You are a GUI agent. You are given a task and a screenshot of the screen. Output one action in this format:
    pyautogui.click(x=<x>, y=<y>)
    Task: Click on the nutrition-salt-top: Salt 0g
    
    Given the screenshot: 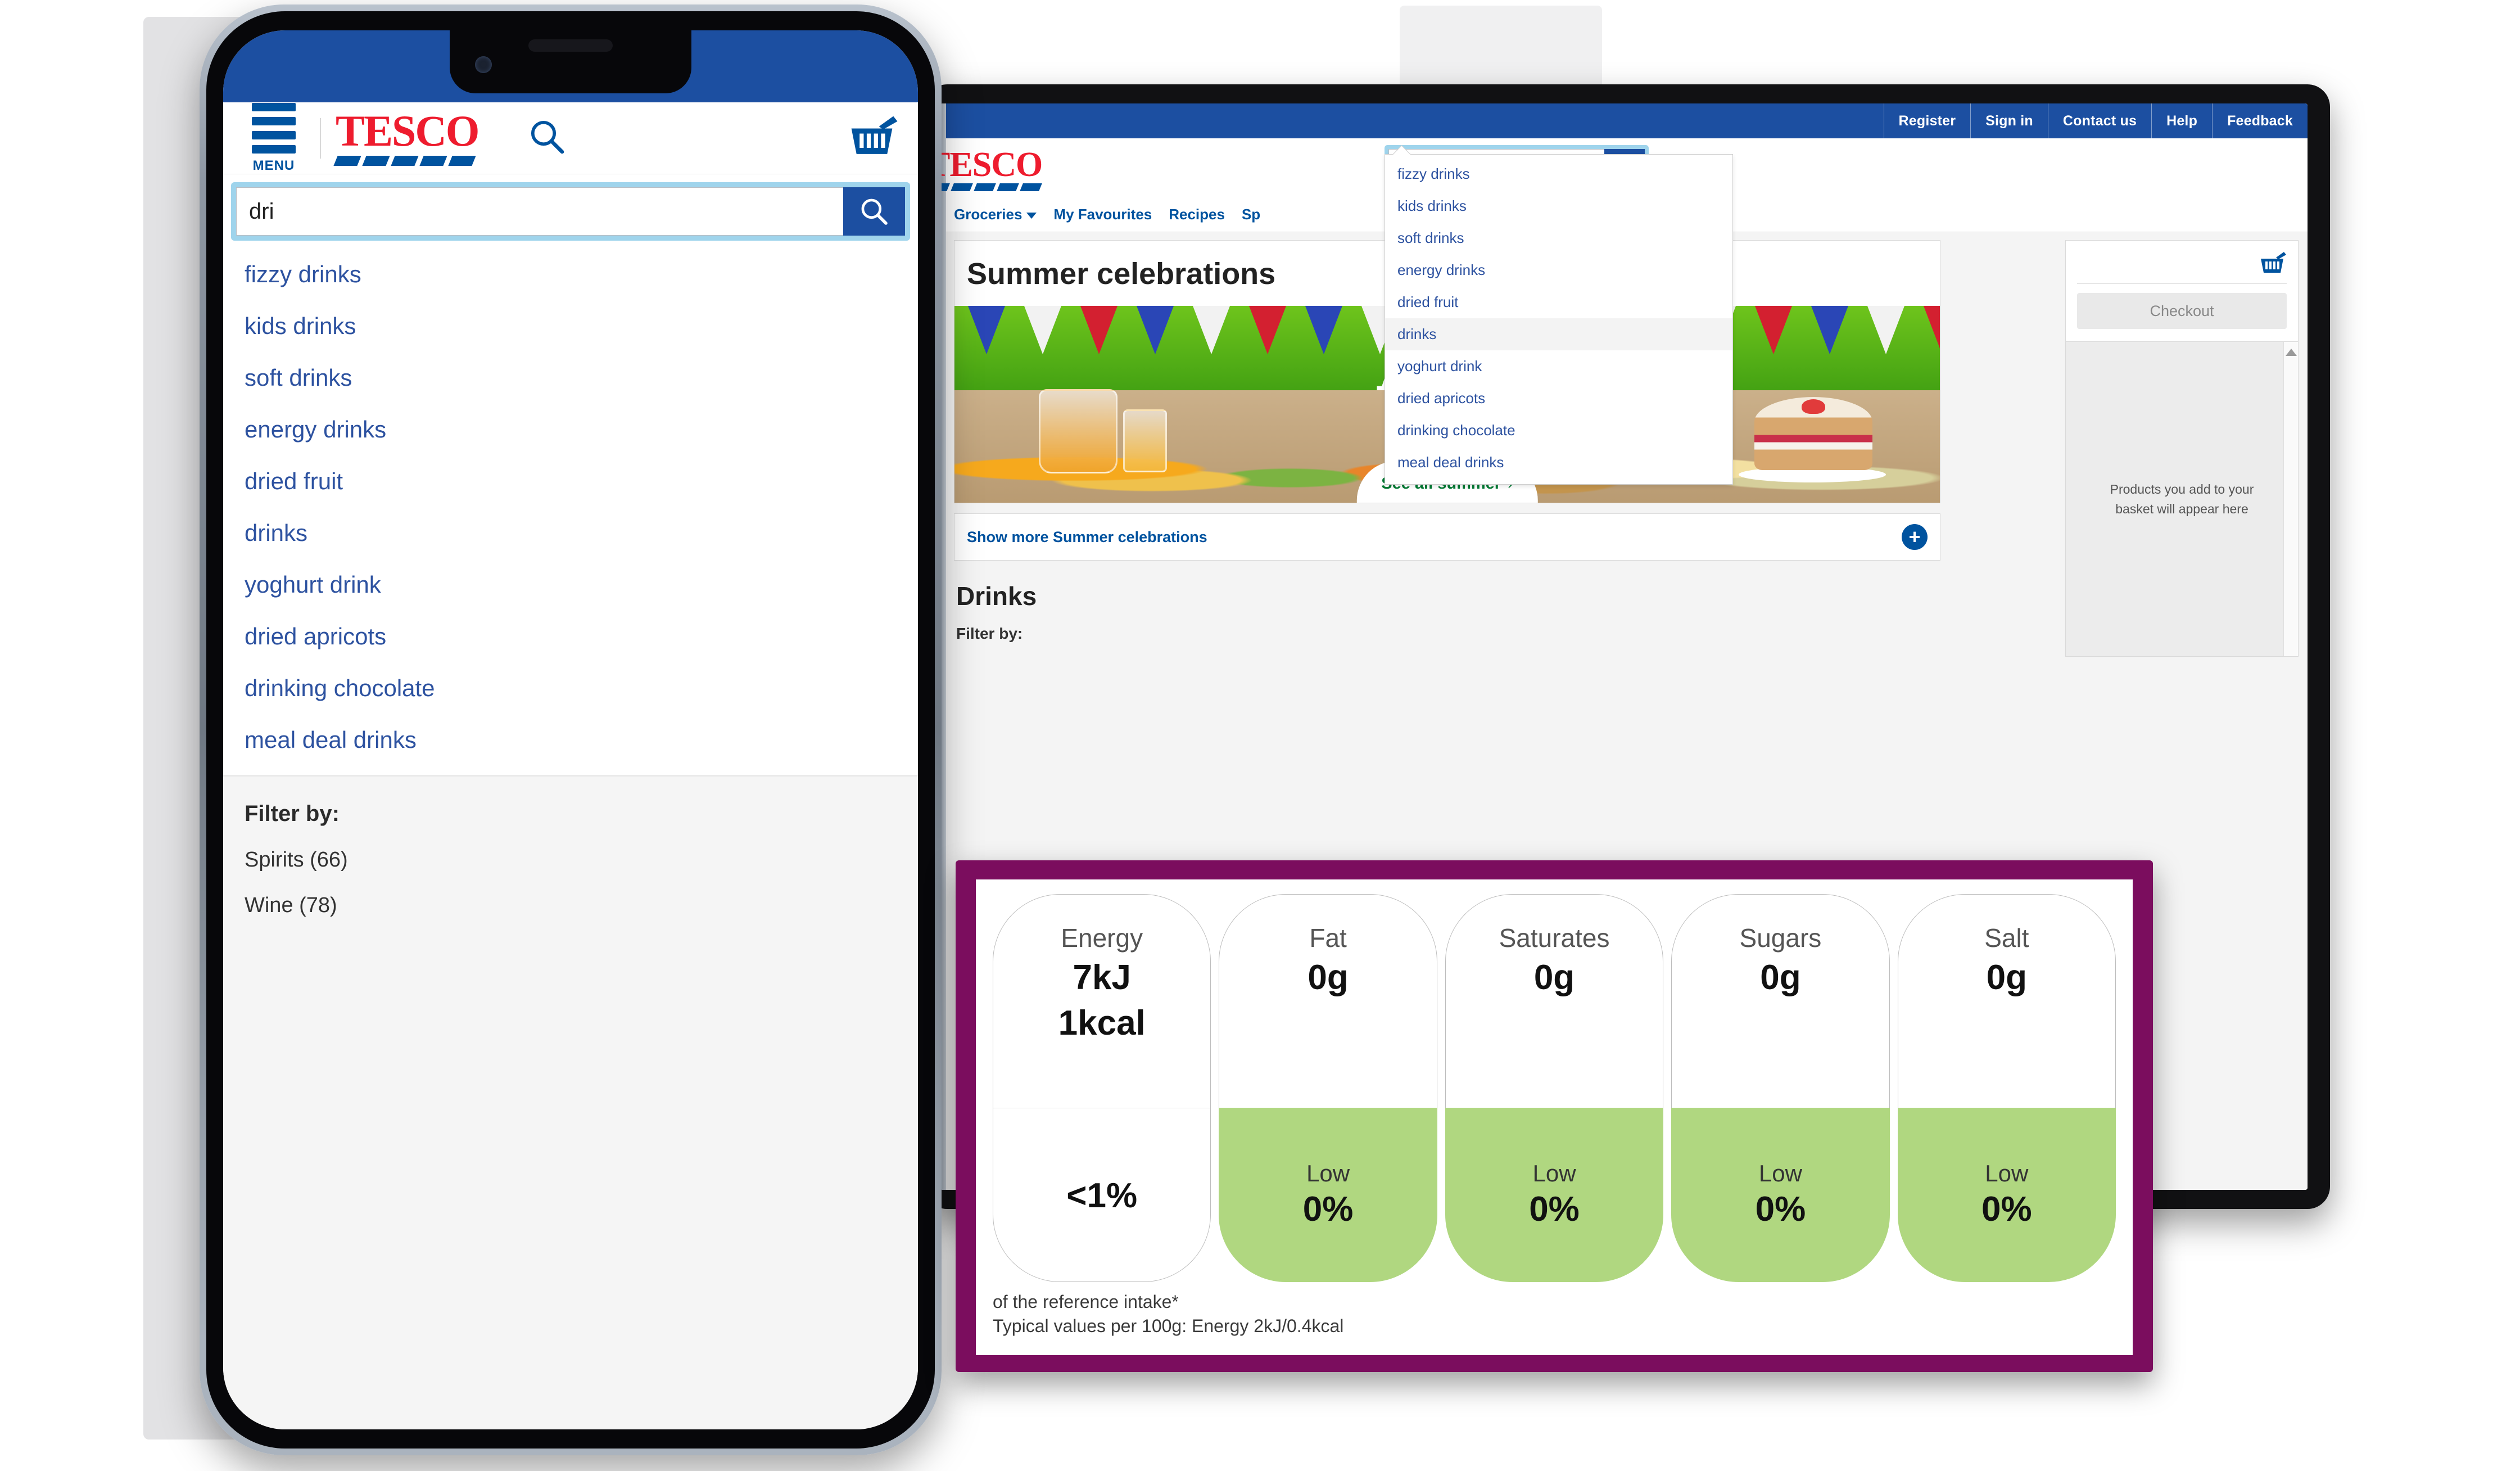 What is the action you would take?
    pyautogui.click(x=2006, y=1001)
    